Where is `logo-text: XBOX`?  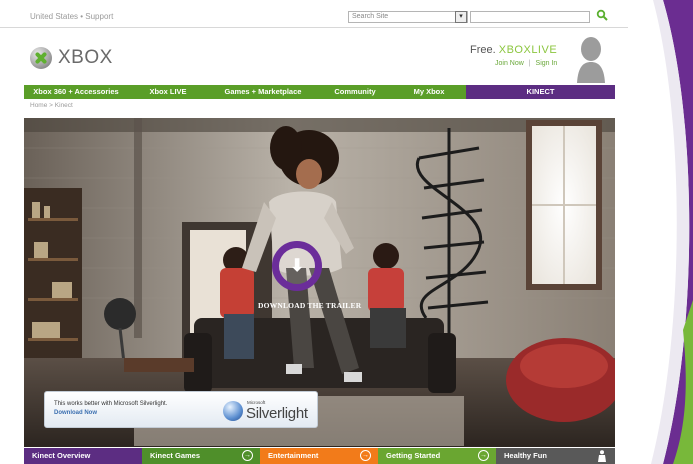 logo-text: XBOX is located at coordinates (85, 57).